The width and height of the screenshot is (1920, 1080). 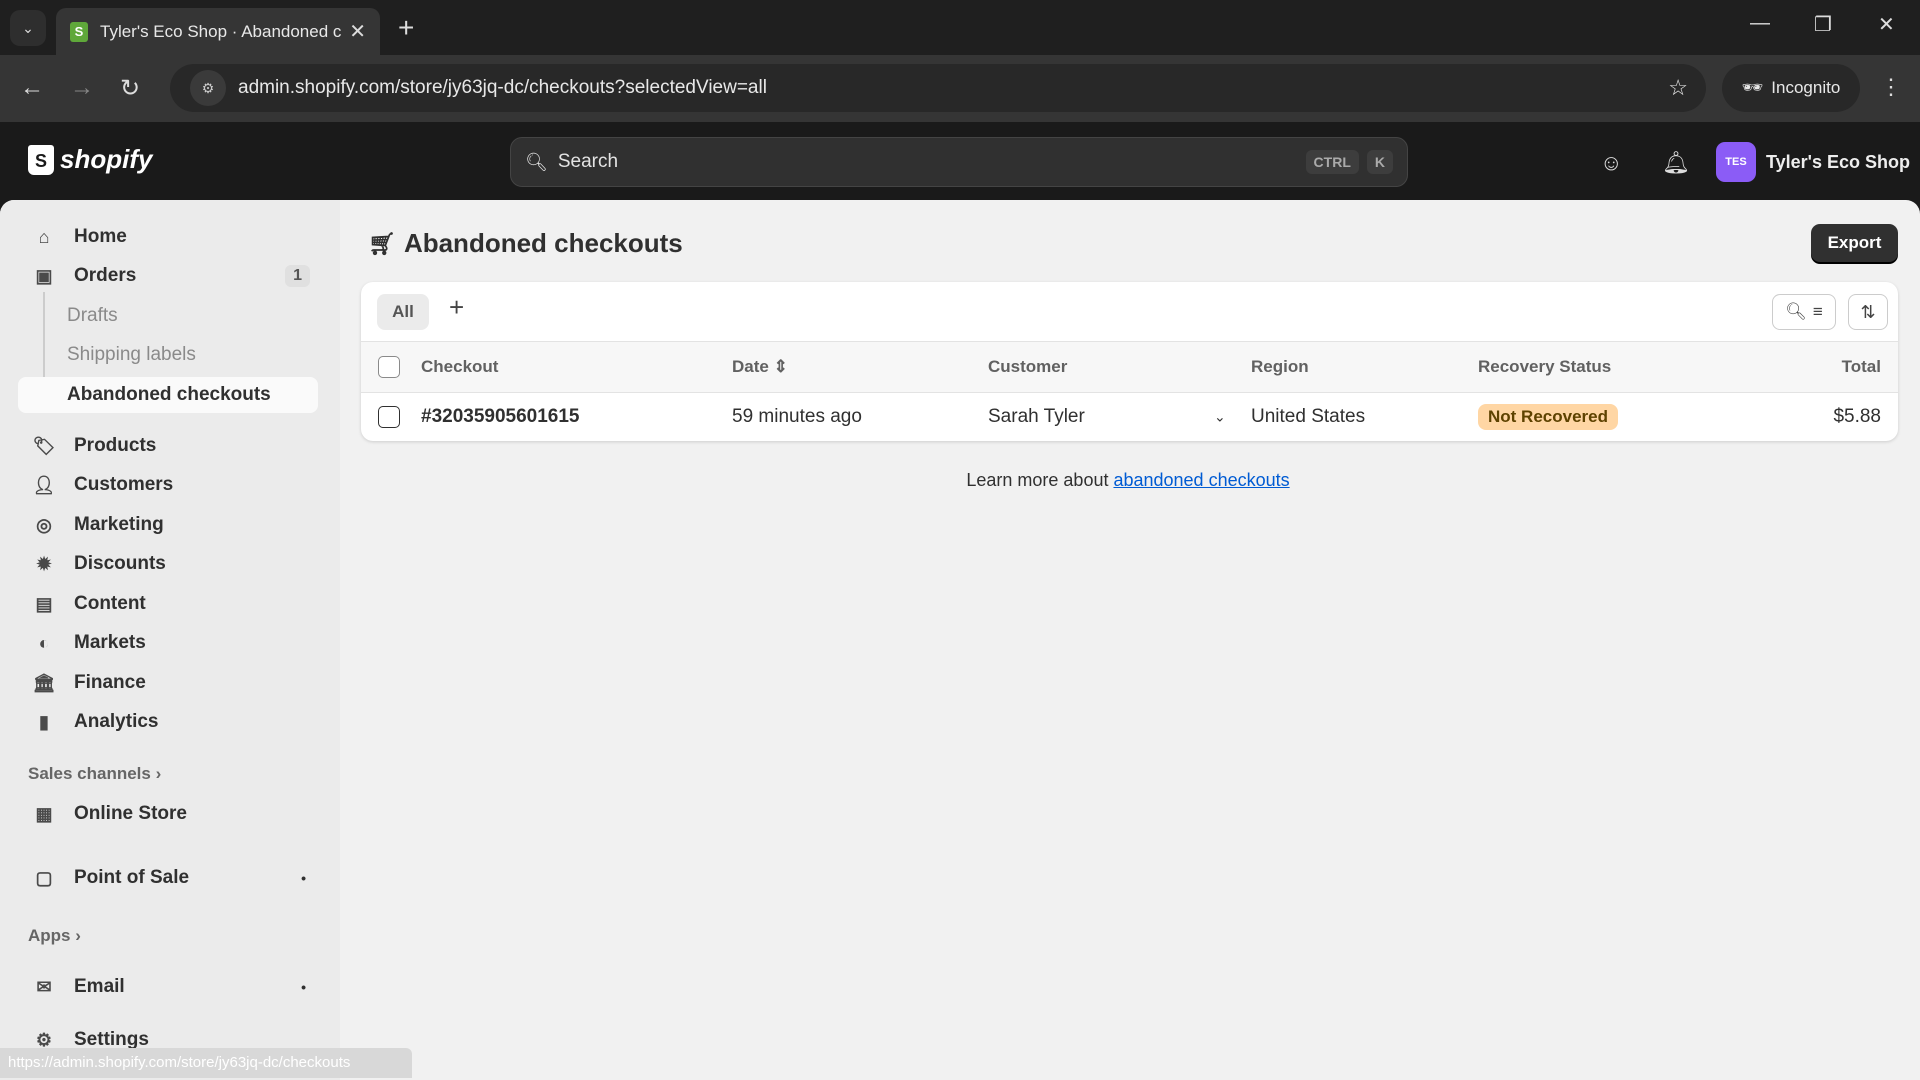 I want to click on restore-icon: ❐, so click(x=1823, y=24).